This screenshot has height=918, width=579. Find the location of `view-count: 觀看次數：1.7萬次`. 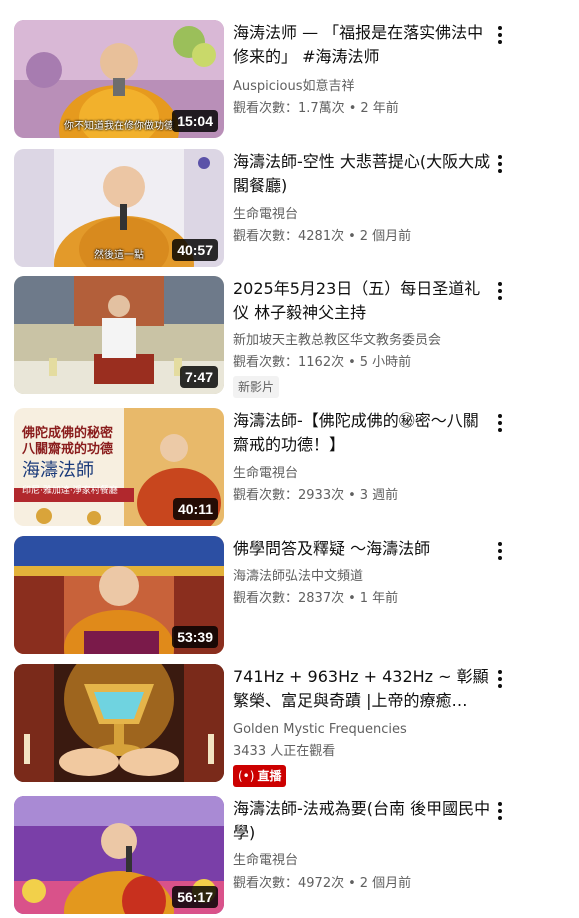

view-count: 觀看次數：1.7萬次 is located at coordinates (289, 108).